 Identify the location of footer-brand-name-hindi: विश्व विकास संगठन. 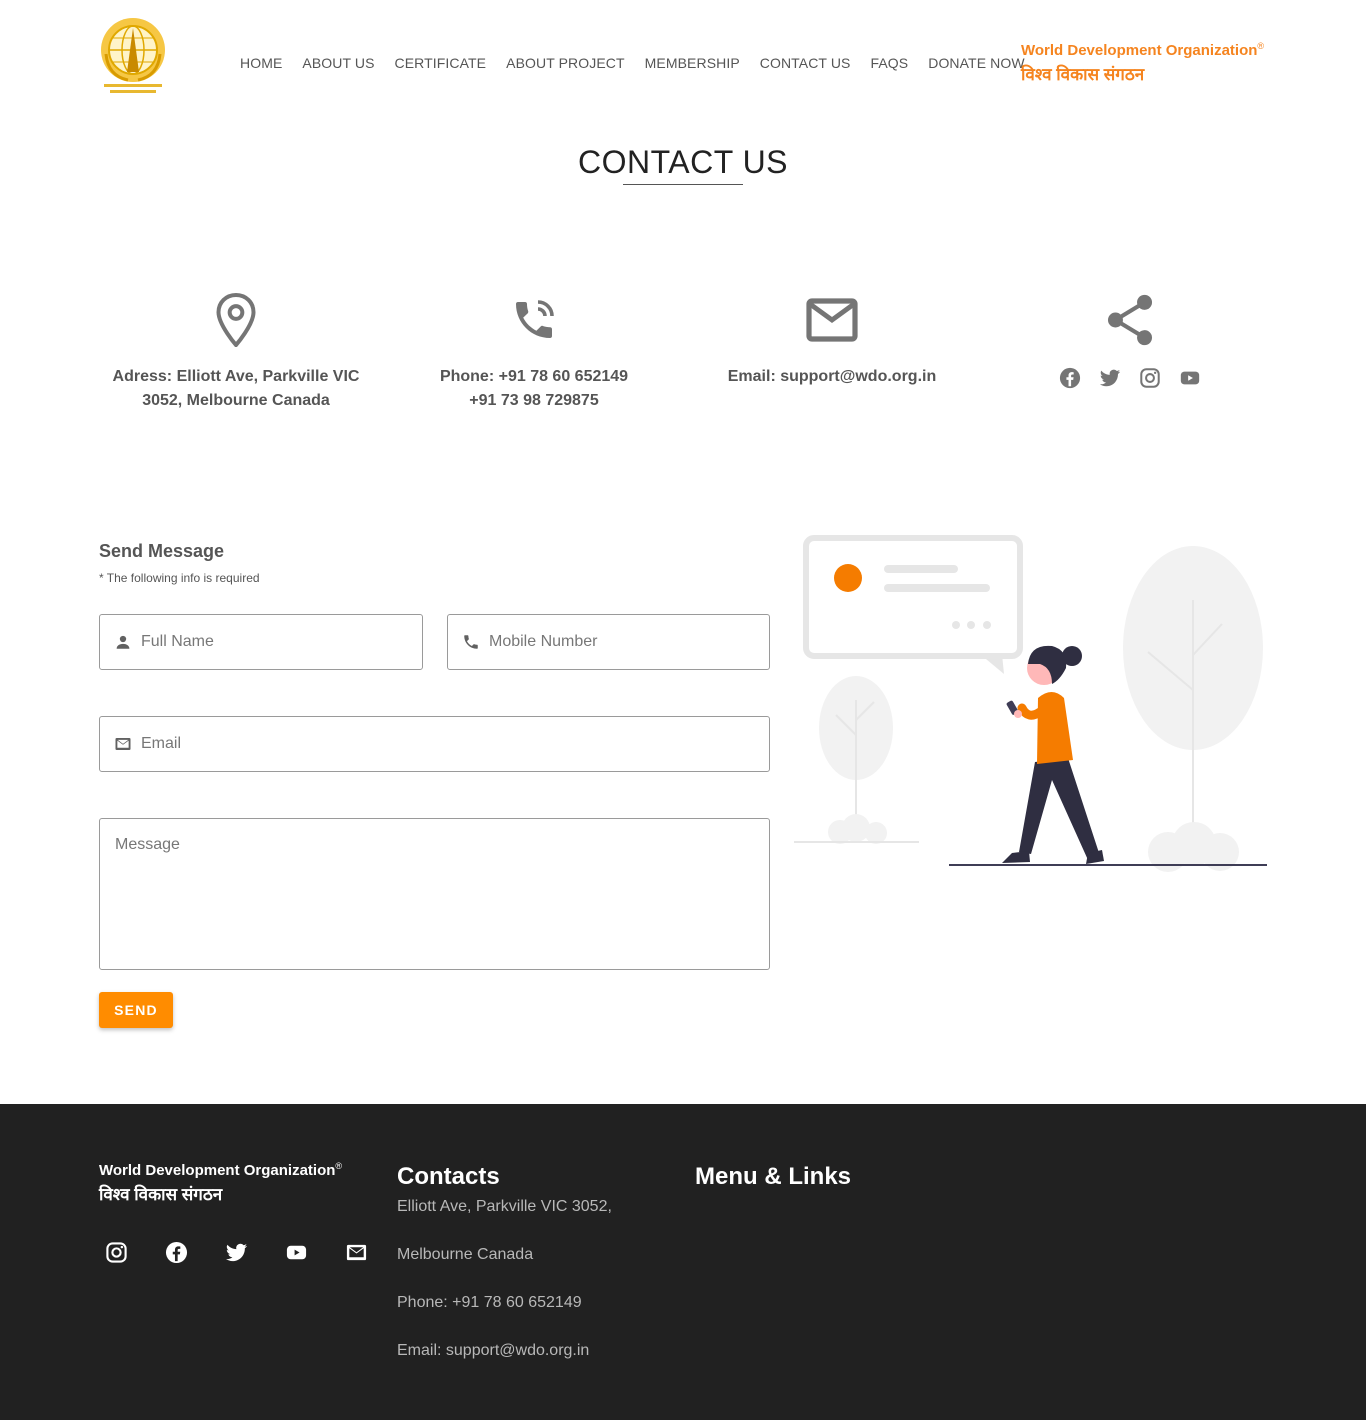
(161, 1194).